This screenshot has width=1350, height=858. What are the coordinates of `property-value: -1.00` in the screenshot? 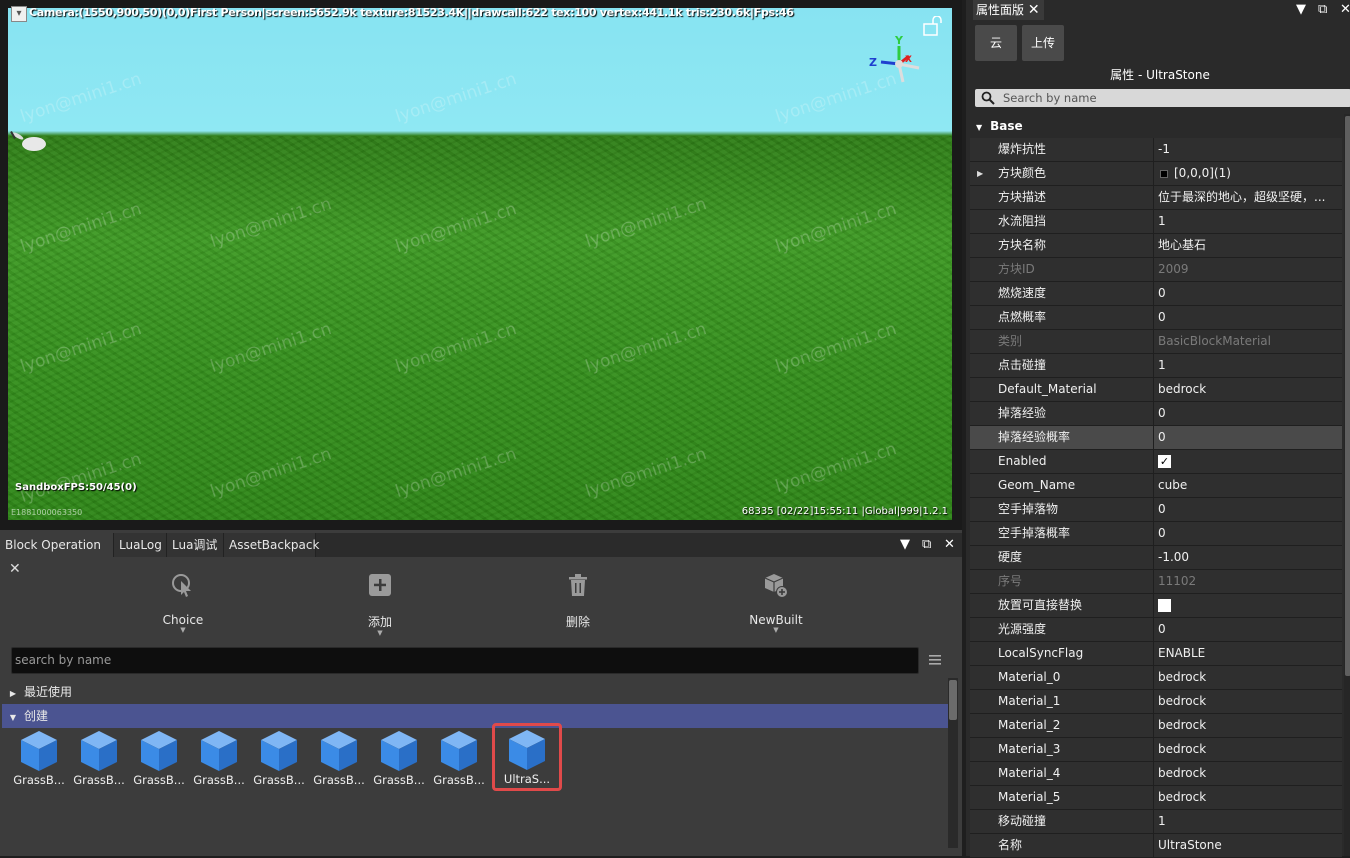 It's located at (1249, 557).